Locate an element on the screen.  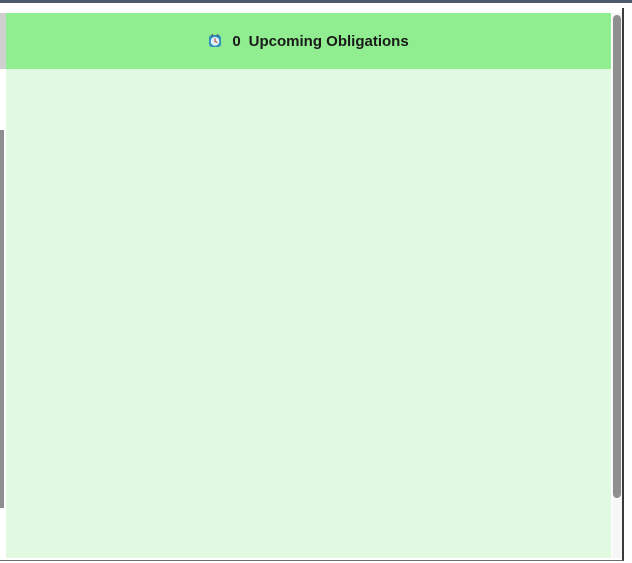
top-border is located at coordinates (316, 1).